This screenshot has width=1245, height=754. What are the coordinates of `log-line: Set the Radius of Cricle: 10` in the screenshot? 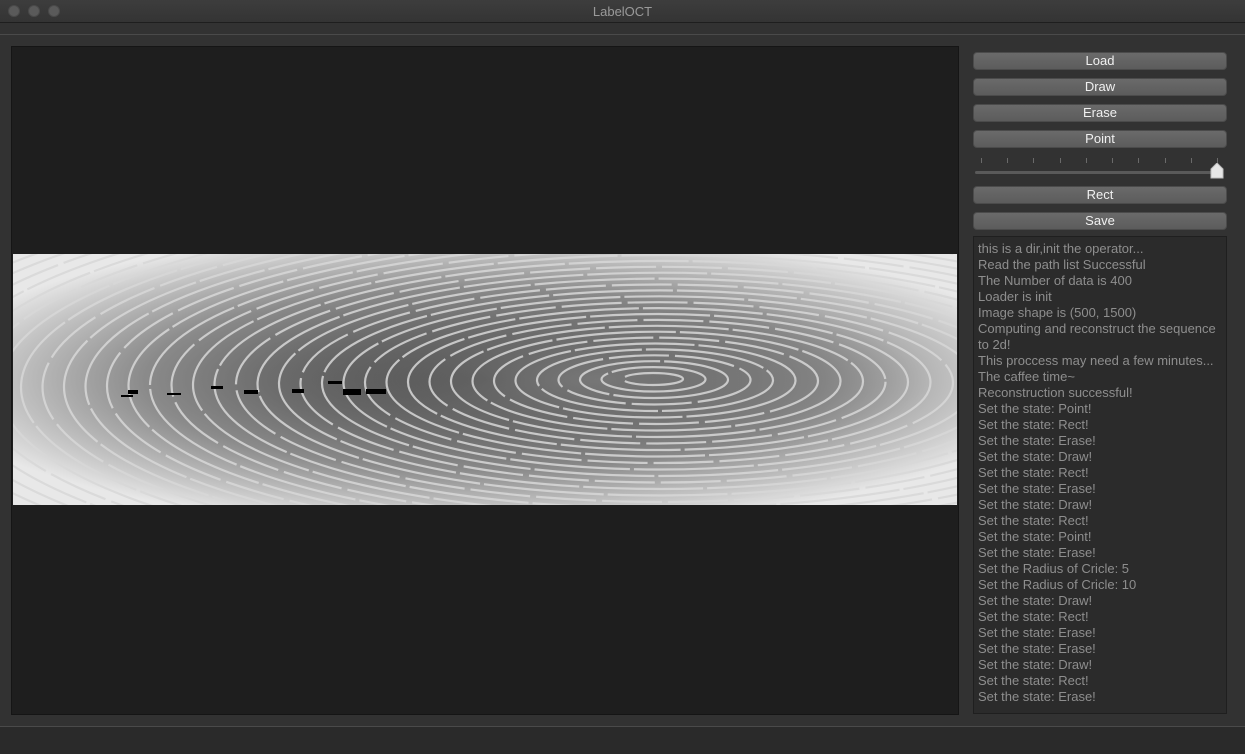 It's located at (1057, 584).